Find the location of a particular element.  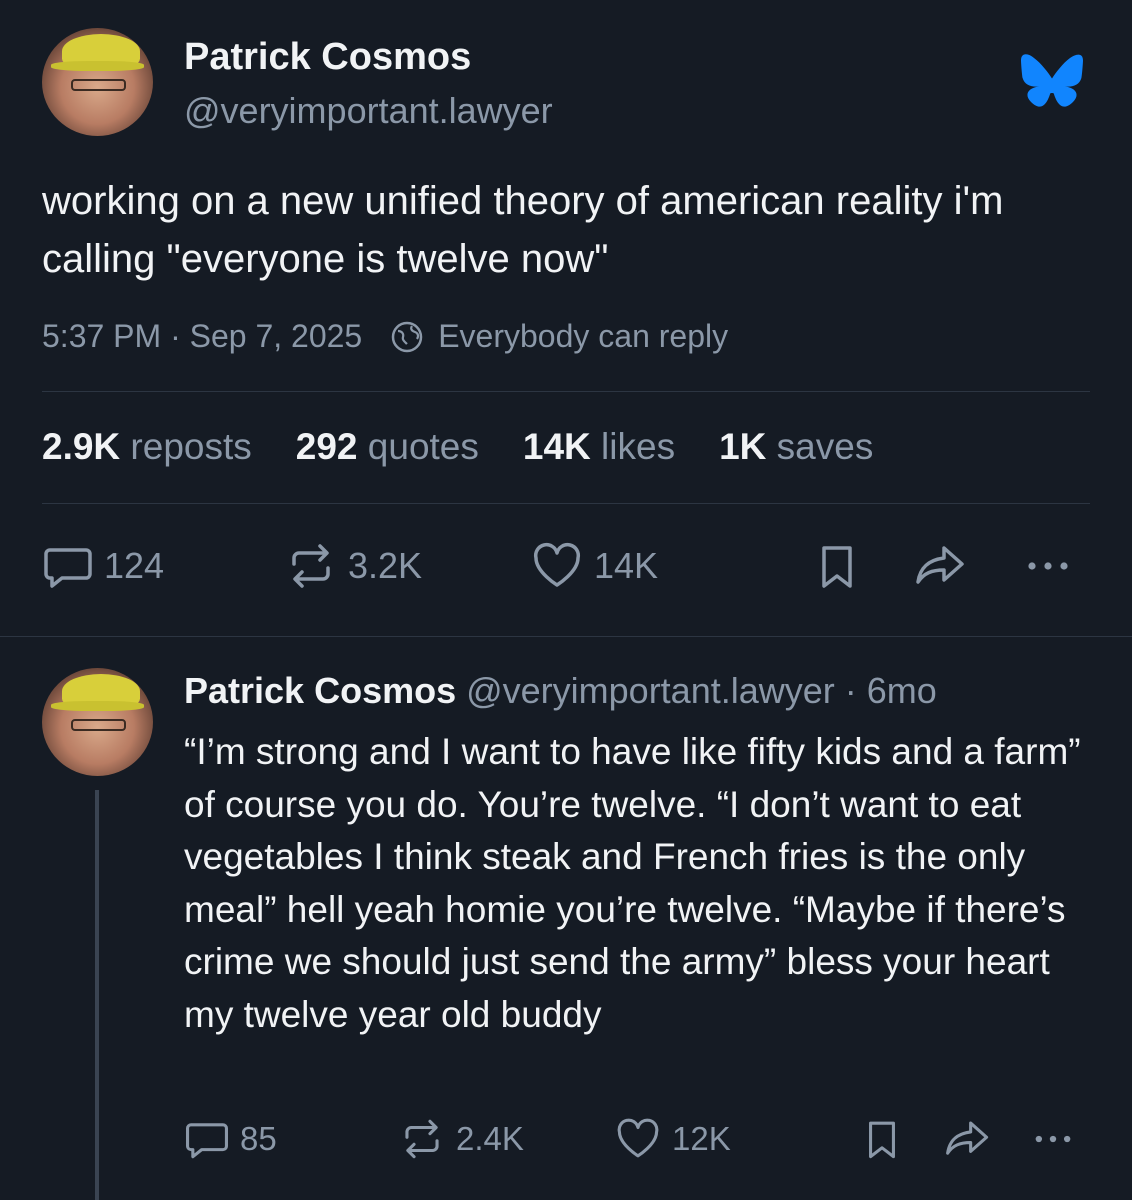

reply-author-avatar is located at coordinates (97, 722).